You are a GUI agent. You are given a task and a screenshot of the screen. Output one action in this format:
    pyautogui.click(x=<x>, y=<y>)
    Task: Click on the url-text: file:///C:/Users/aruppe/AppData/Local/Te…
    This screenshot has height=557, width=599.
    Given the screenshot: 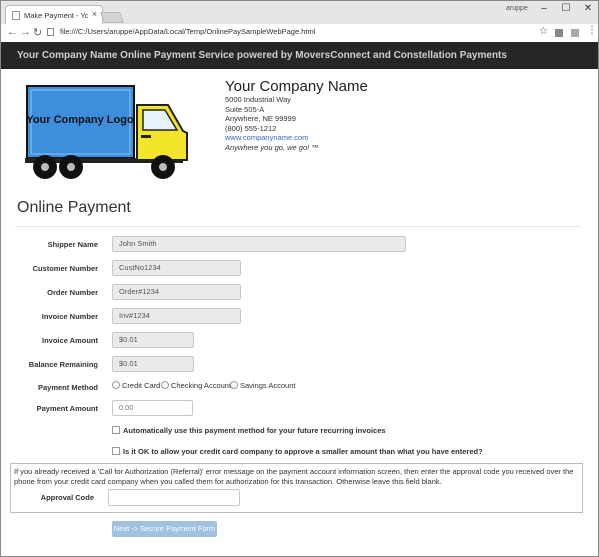 What is the action you would take?
    pyautogui.click(x=188, y=31)
    